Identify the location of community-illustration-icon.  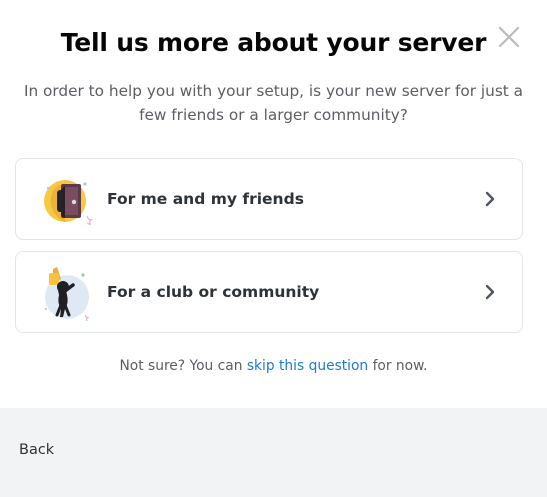
(67, 294).